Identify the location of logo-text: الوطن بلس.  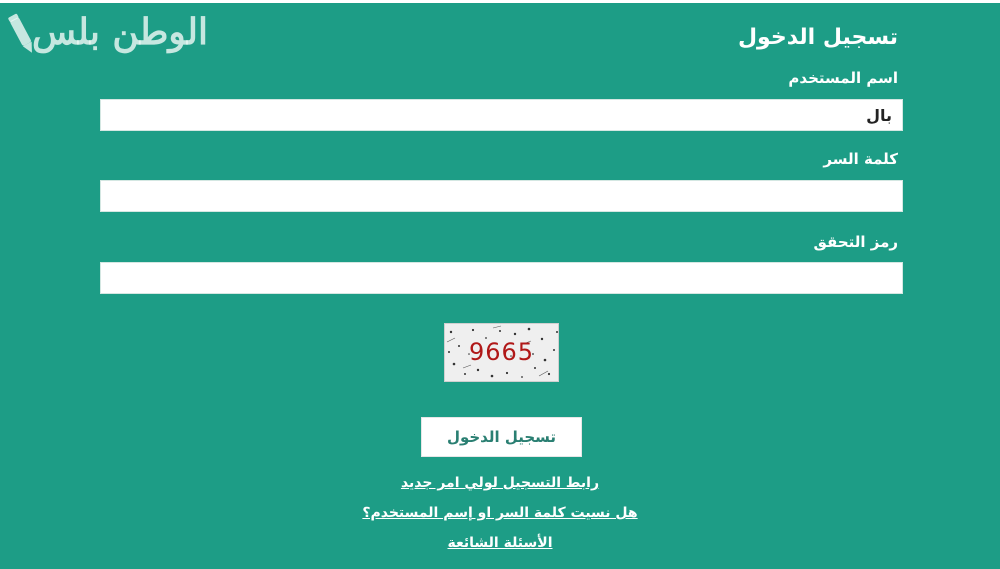
(120, 32).